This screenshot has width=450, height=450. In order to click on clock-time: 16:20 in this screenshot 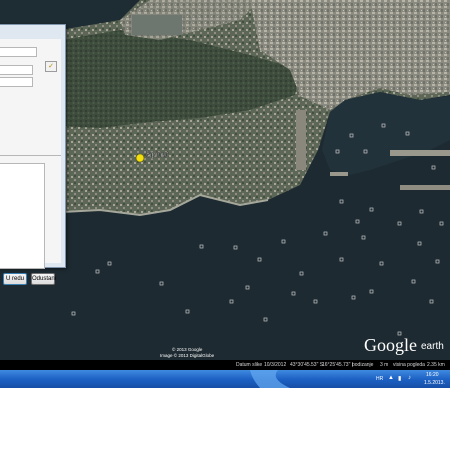, I will do `click(432, 375)`.